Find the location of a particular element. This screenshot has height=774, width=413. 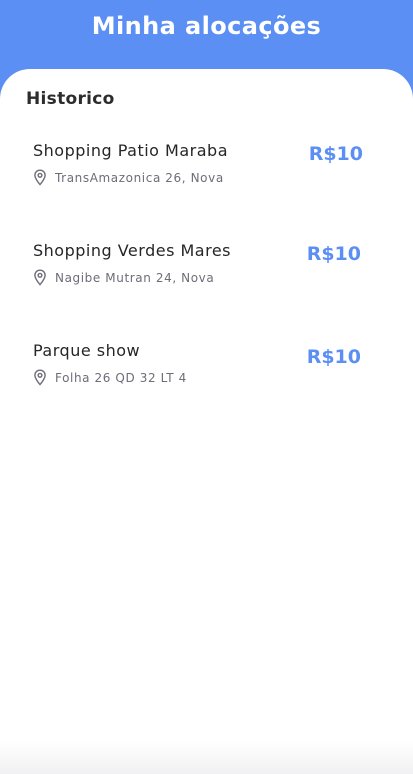

item-address-row: Nagibe Mutran 24, Nova is located at coordinates (123, 277).